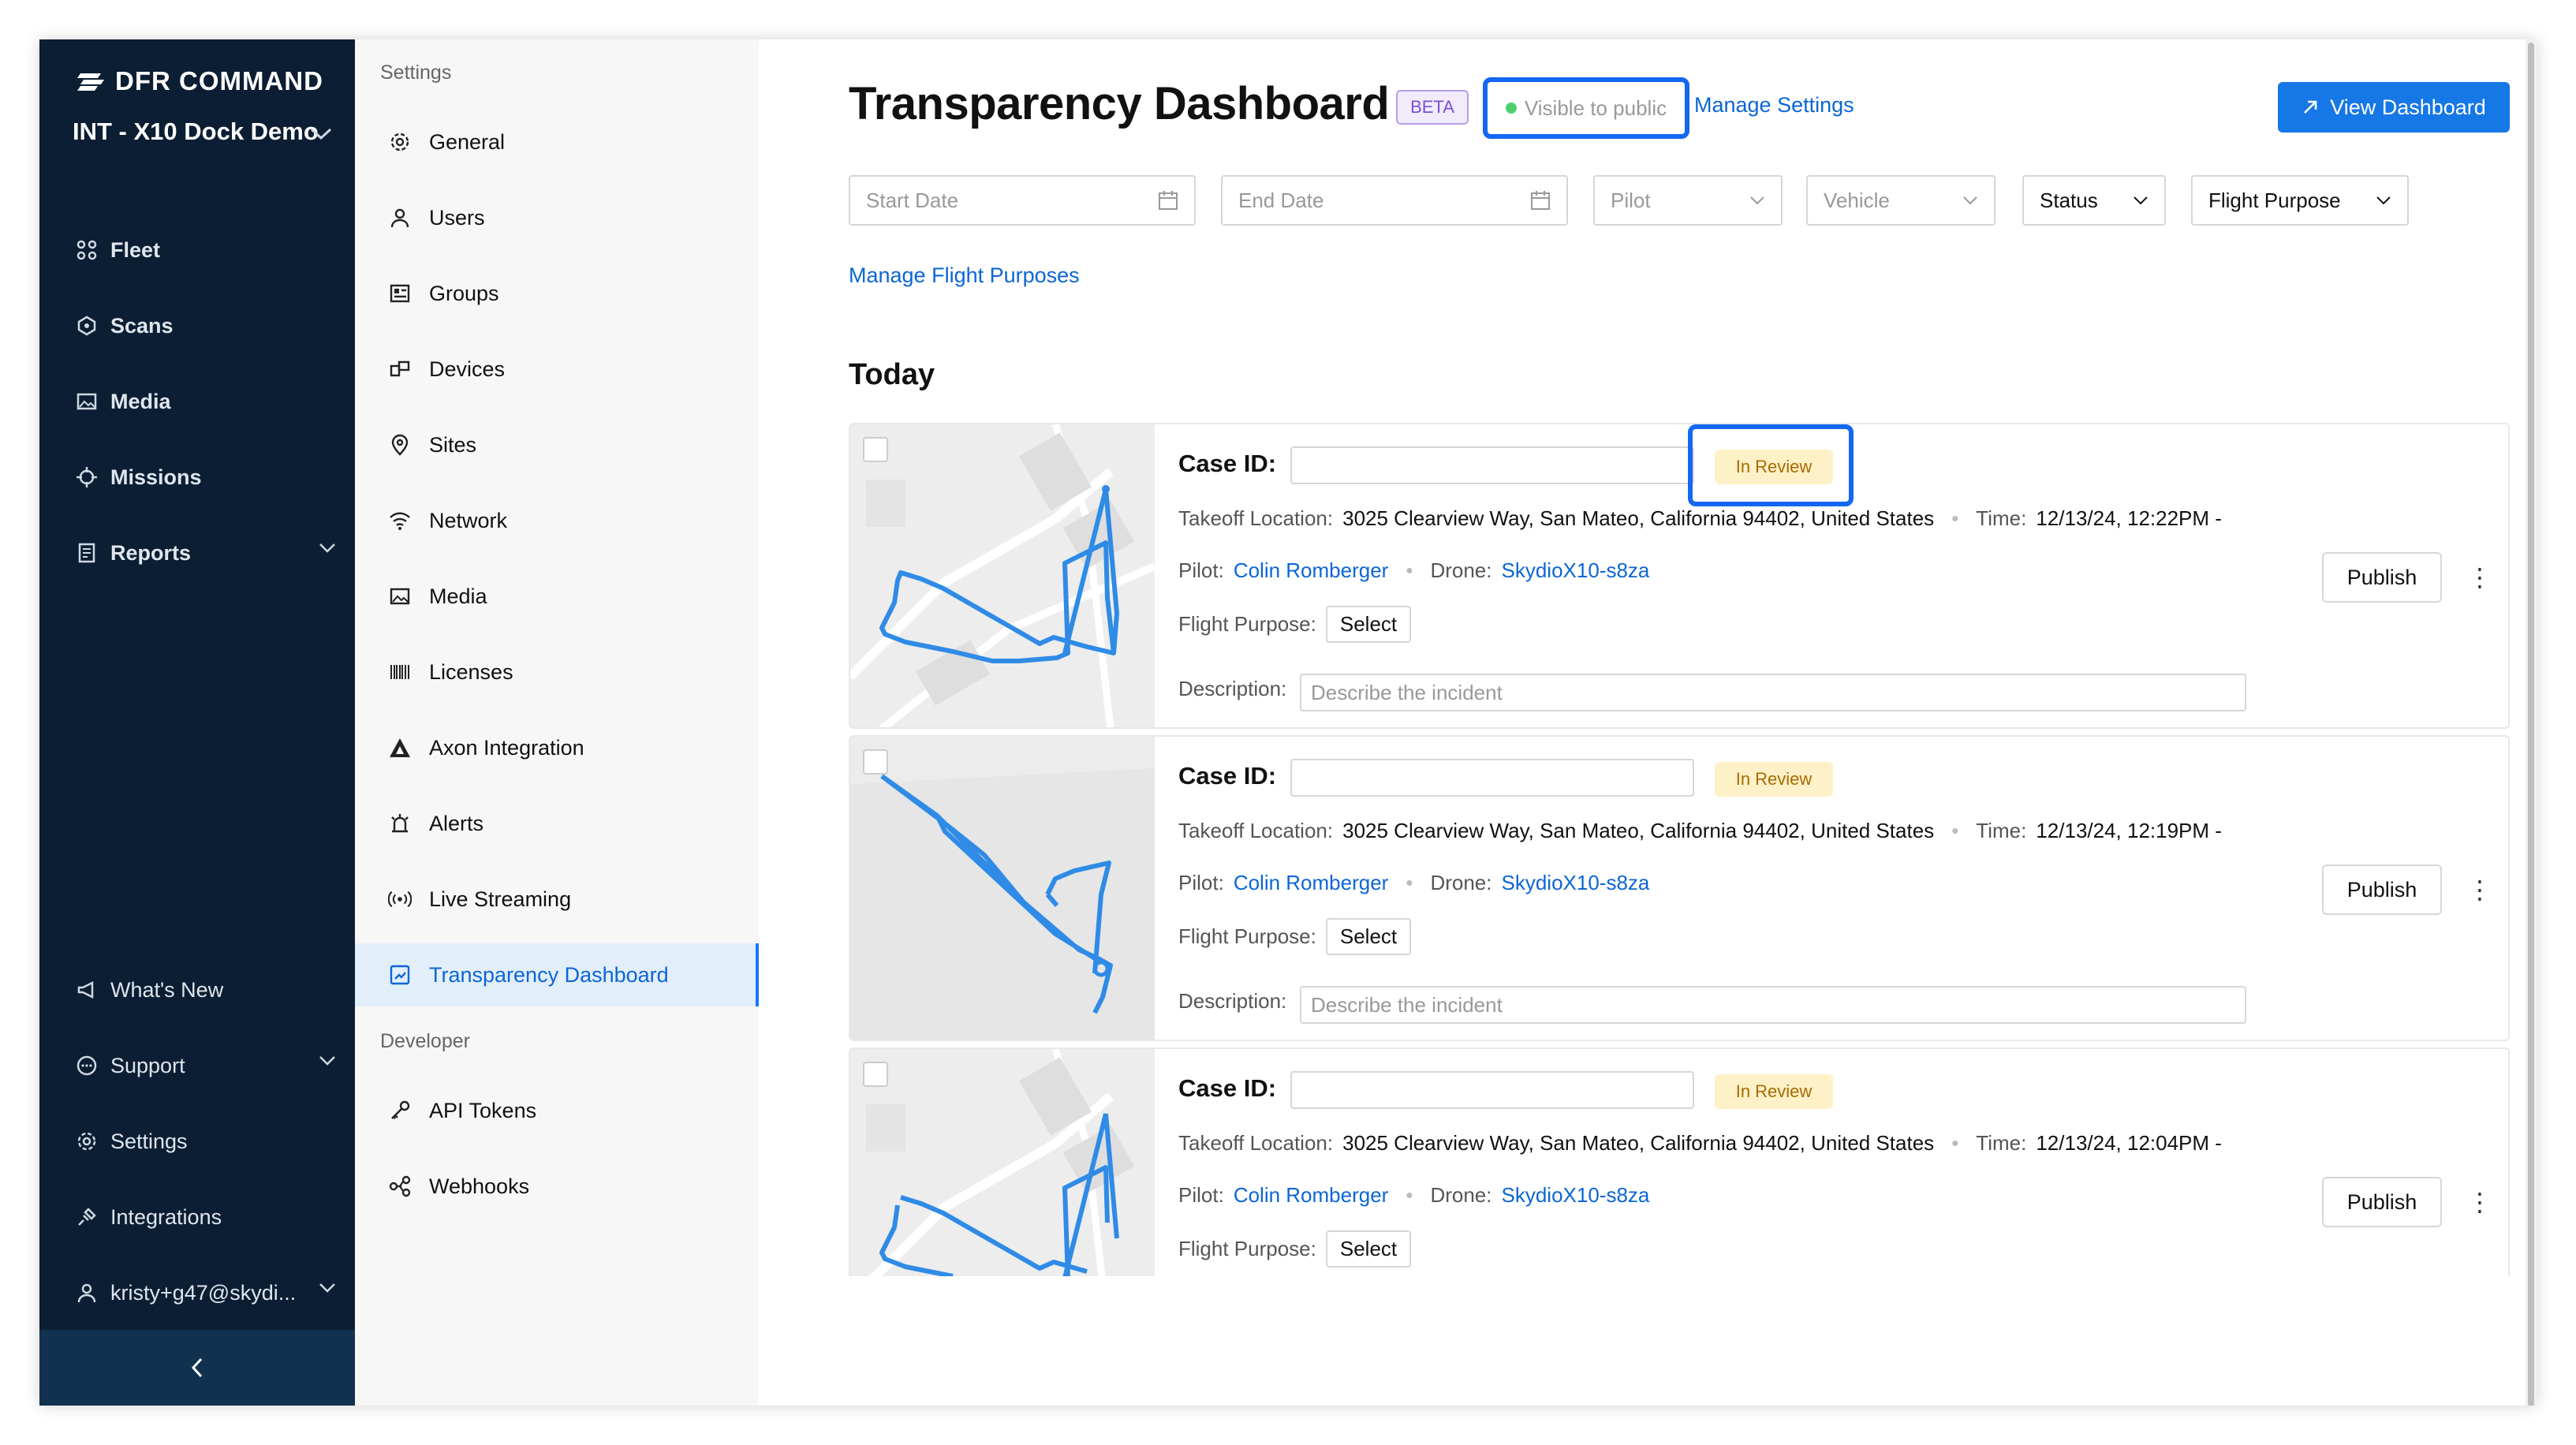  Describe the element at coordinates (456, 823) in the screenshot. I see `settings-item-label: Alerts` at that location.